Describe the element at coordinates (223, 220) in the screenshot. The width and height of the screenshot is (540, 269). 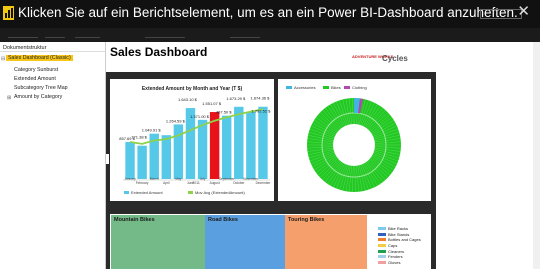
I see `tile-label: Road Bikes` at that location.